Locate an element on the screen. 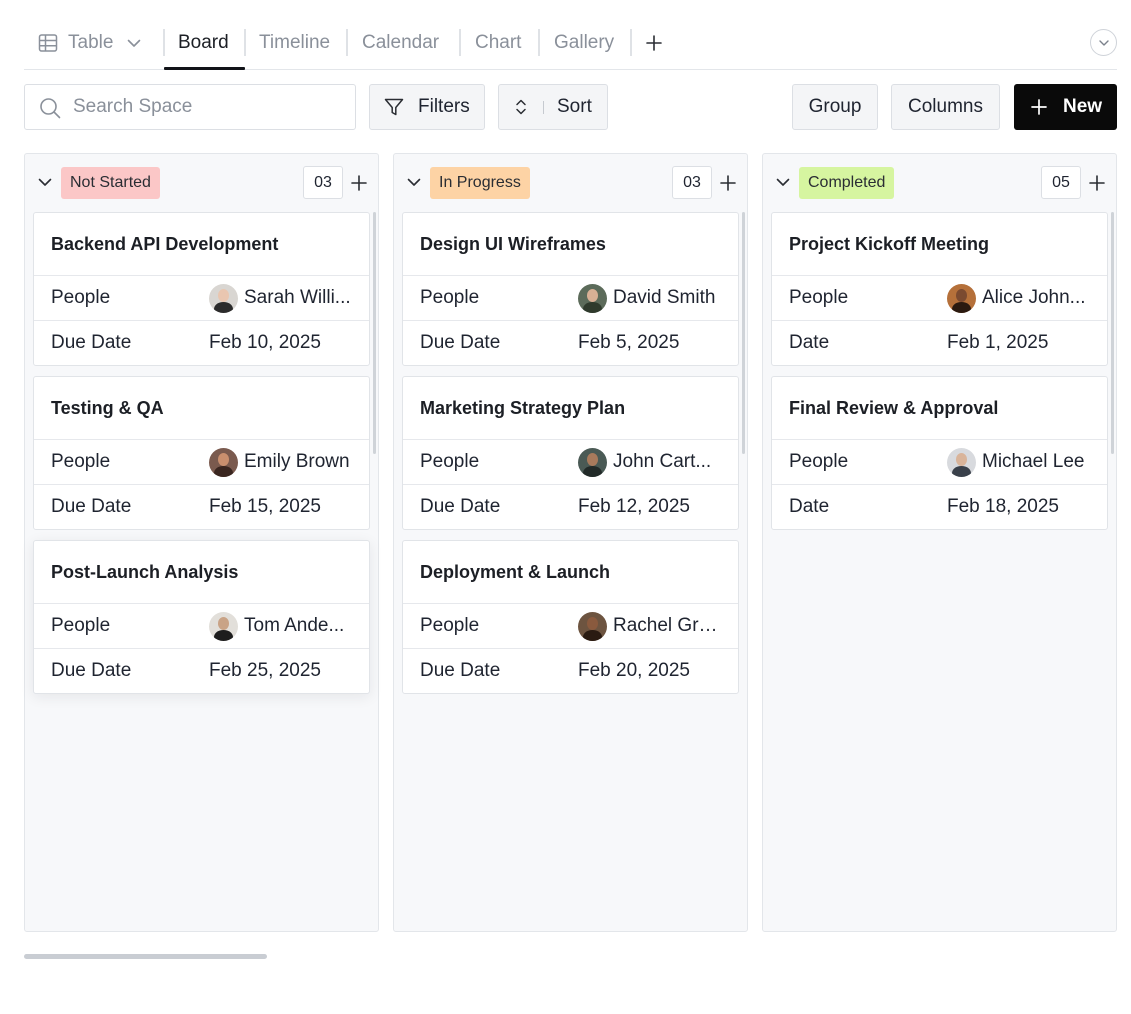 The width and height of the screenshot is (1131, 1014). group-button: Group is located at coordinates (835, 107).